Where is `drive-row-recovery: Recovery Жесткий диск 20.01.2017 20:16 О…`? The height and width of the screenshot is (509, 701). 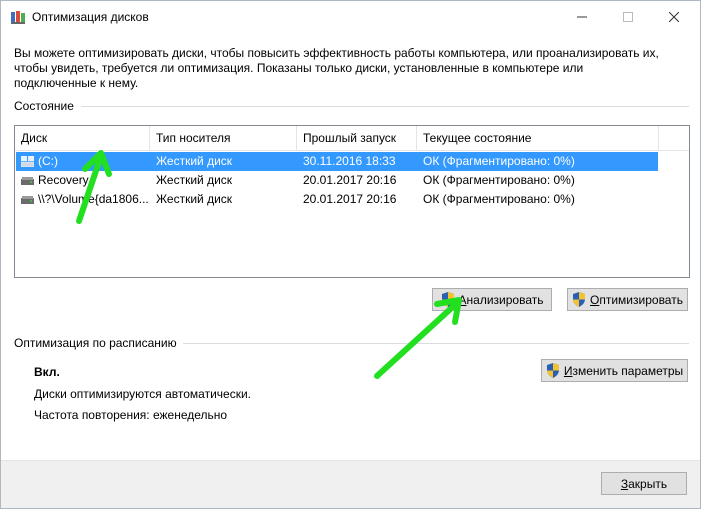
drive-row-recovery: Recovery Жесткий диск 20.01.2017 20:16 О… is located at coordinates (337, 180).